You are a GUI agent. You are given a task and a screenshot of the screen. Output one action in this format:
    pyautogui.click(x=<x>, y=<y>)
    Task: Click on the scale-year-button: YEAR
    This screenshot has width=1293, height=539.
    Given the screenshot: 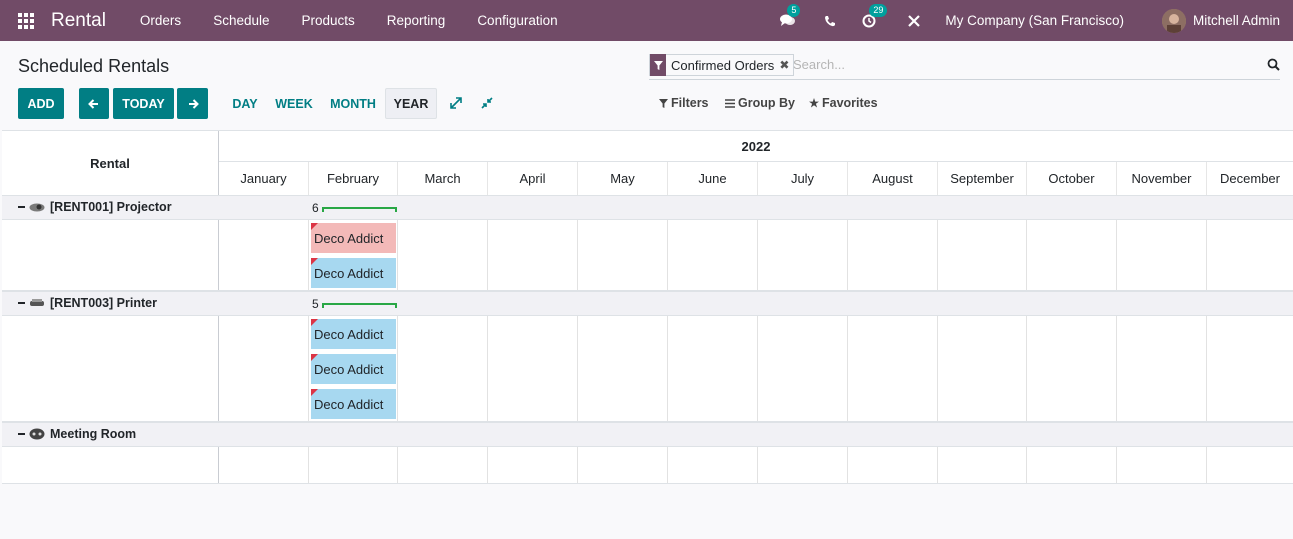 What is the action you would take?
    pyautogui.click(x=411, y=103)
    